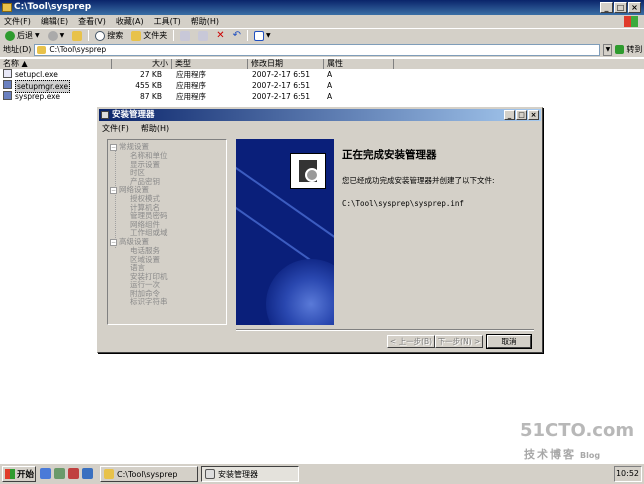 The width and height of the screenshot is (644, 484). I want to click on start-button: 开始, so click(19, 474).